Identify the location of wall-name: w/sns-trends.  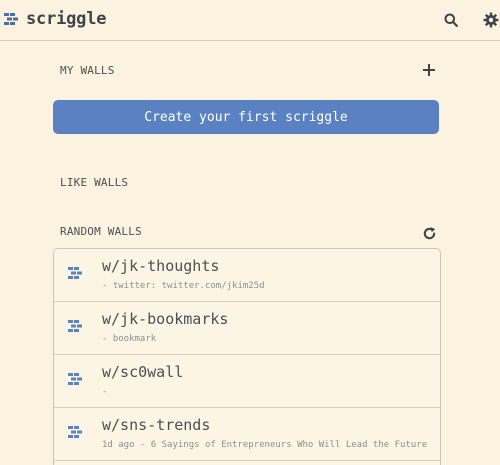
(156, 425).